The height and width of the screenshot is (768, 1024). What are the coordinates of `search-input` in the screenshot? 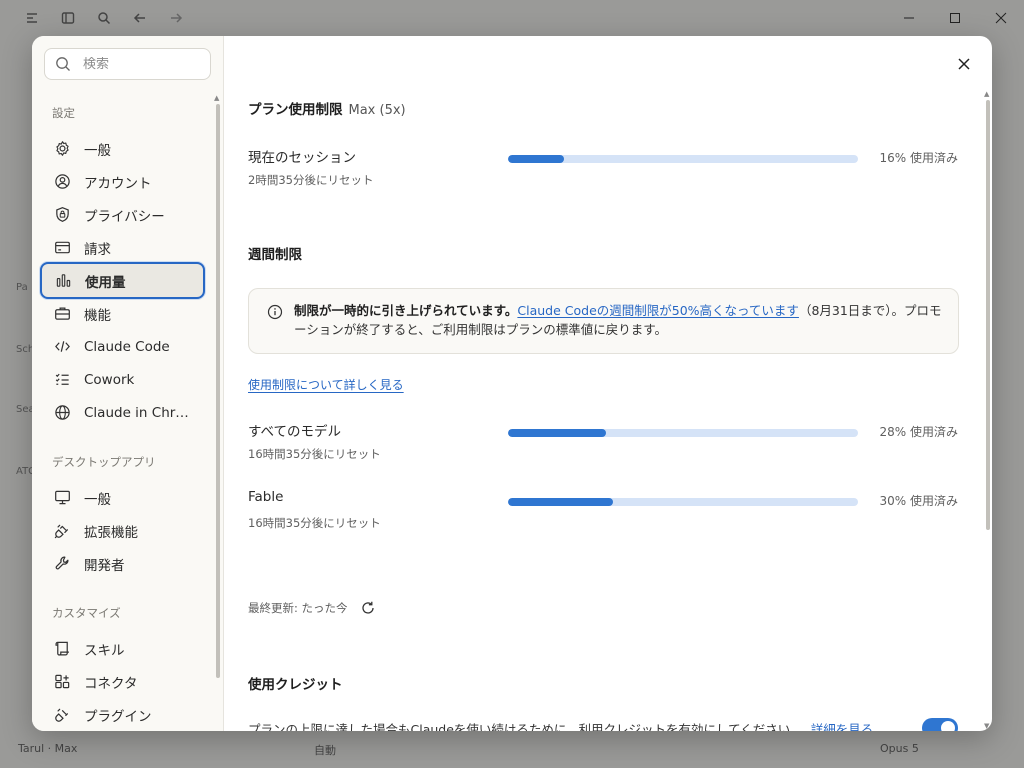 It's located at (138, 64).